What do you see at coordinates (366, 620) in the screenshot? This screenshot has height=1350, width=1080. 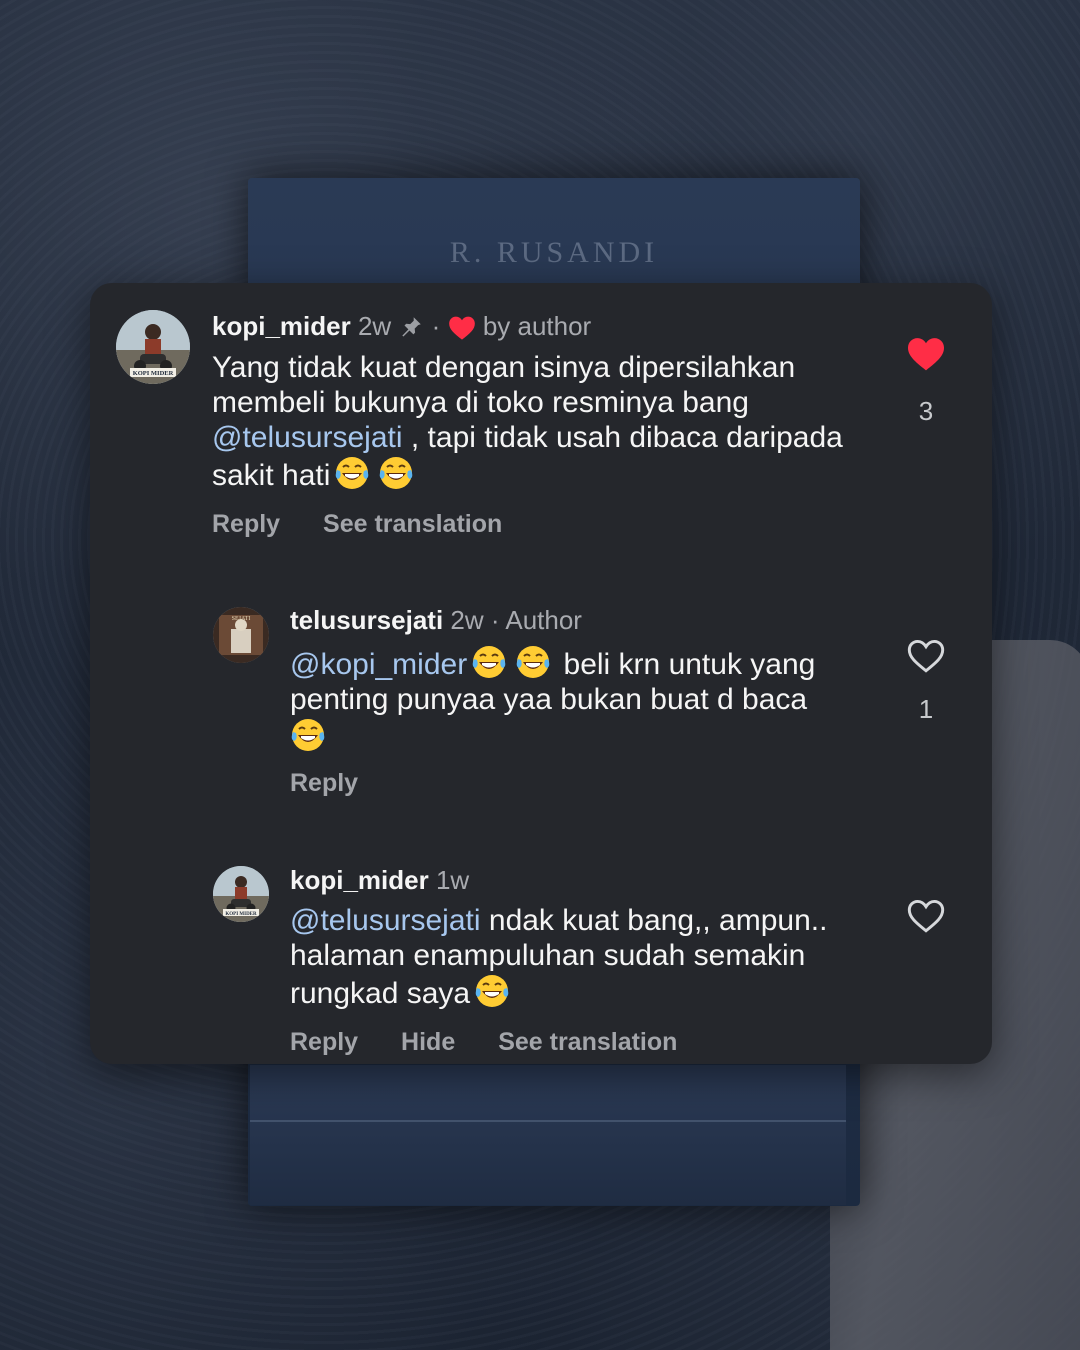 I see `username: telusursejati` at bounding box center [366, 620].